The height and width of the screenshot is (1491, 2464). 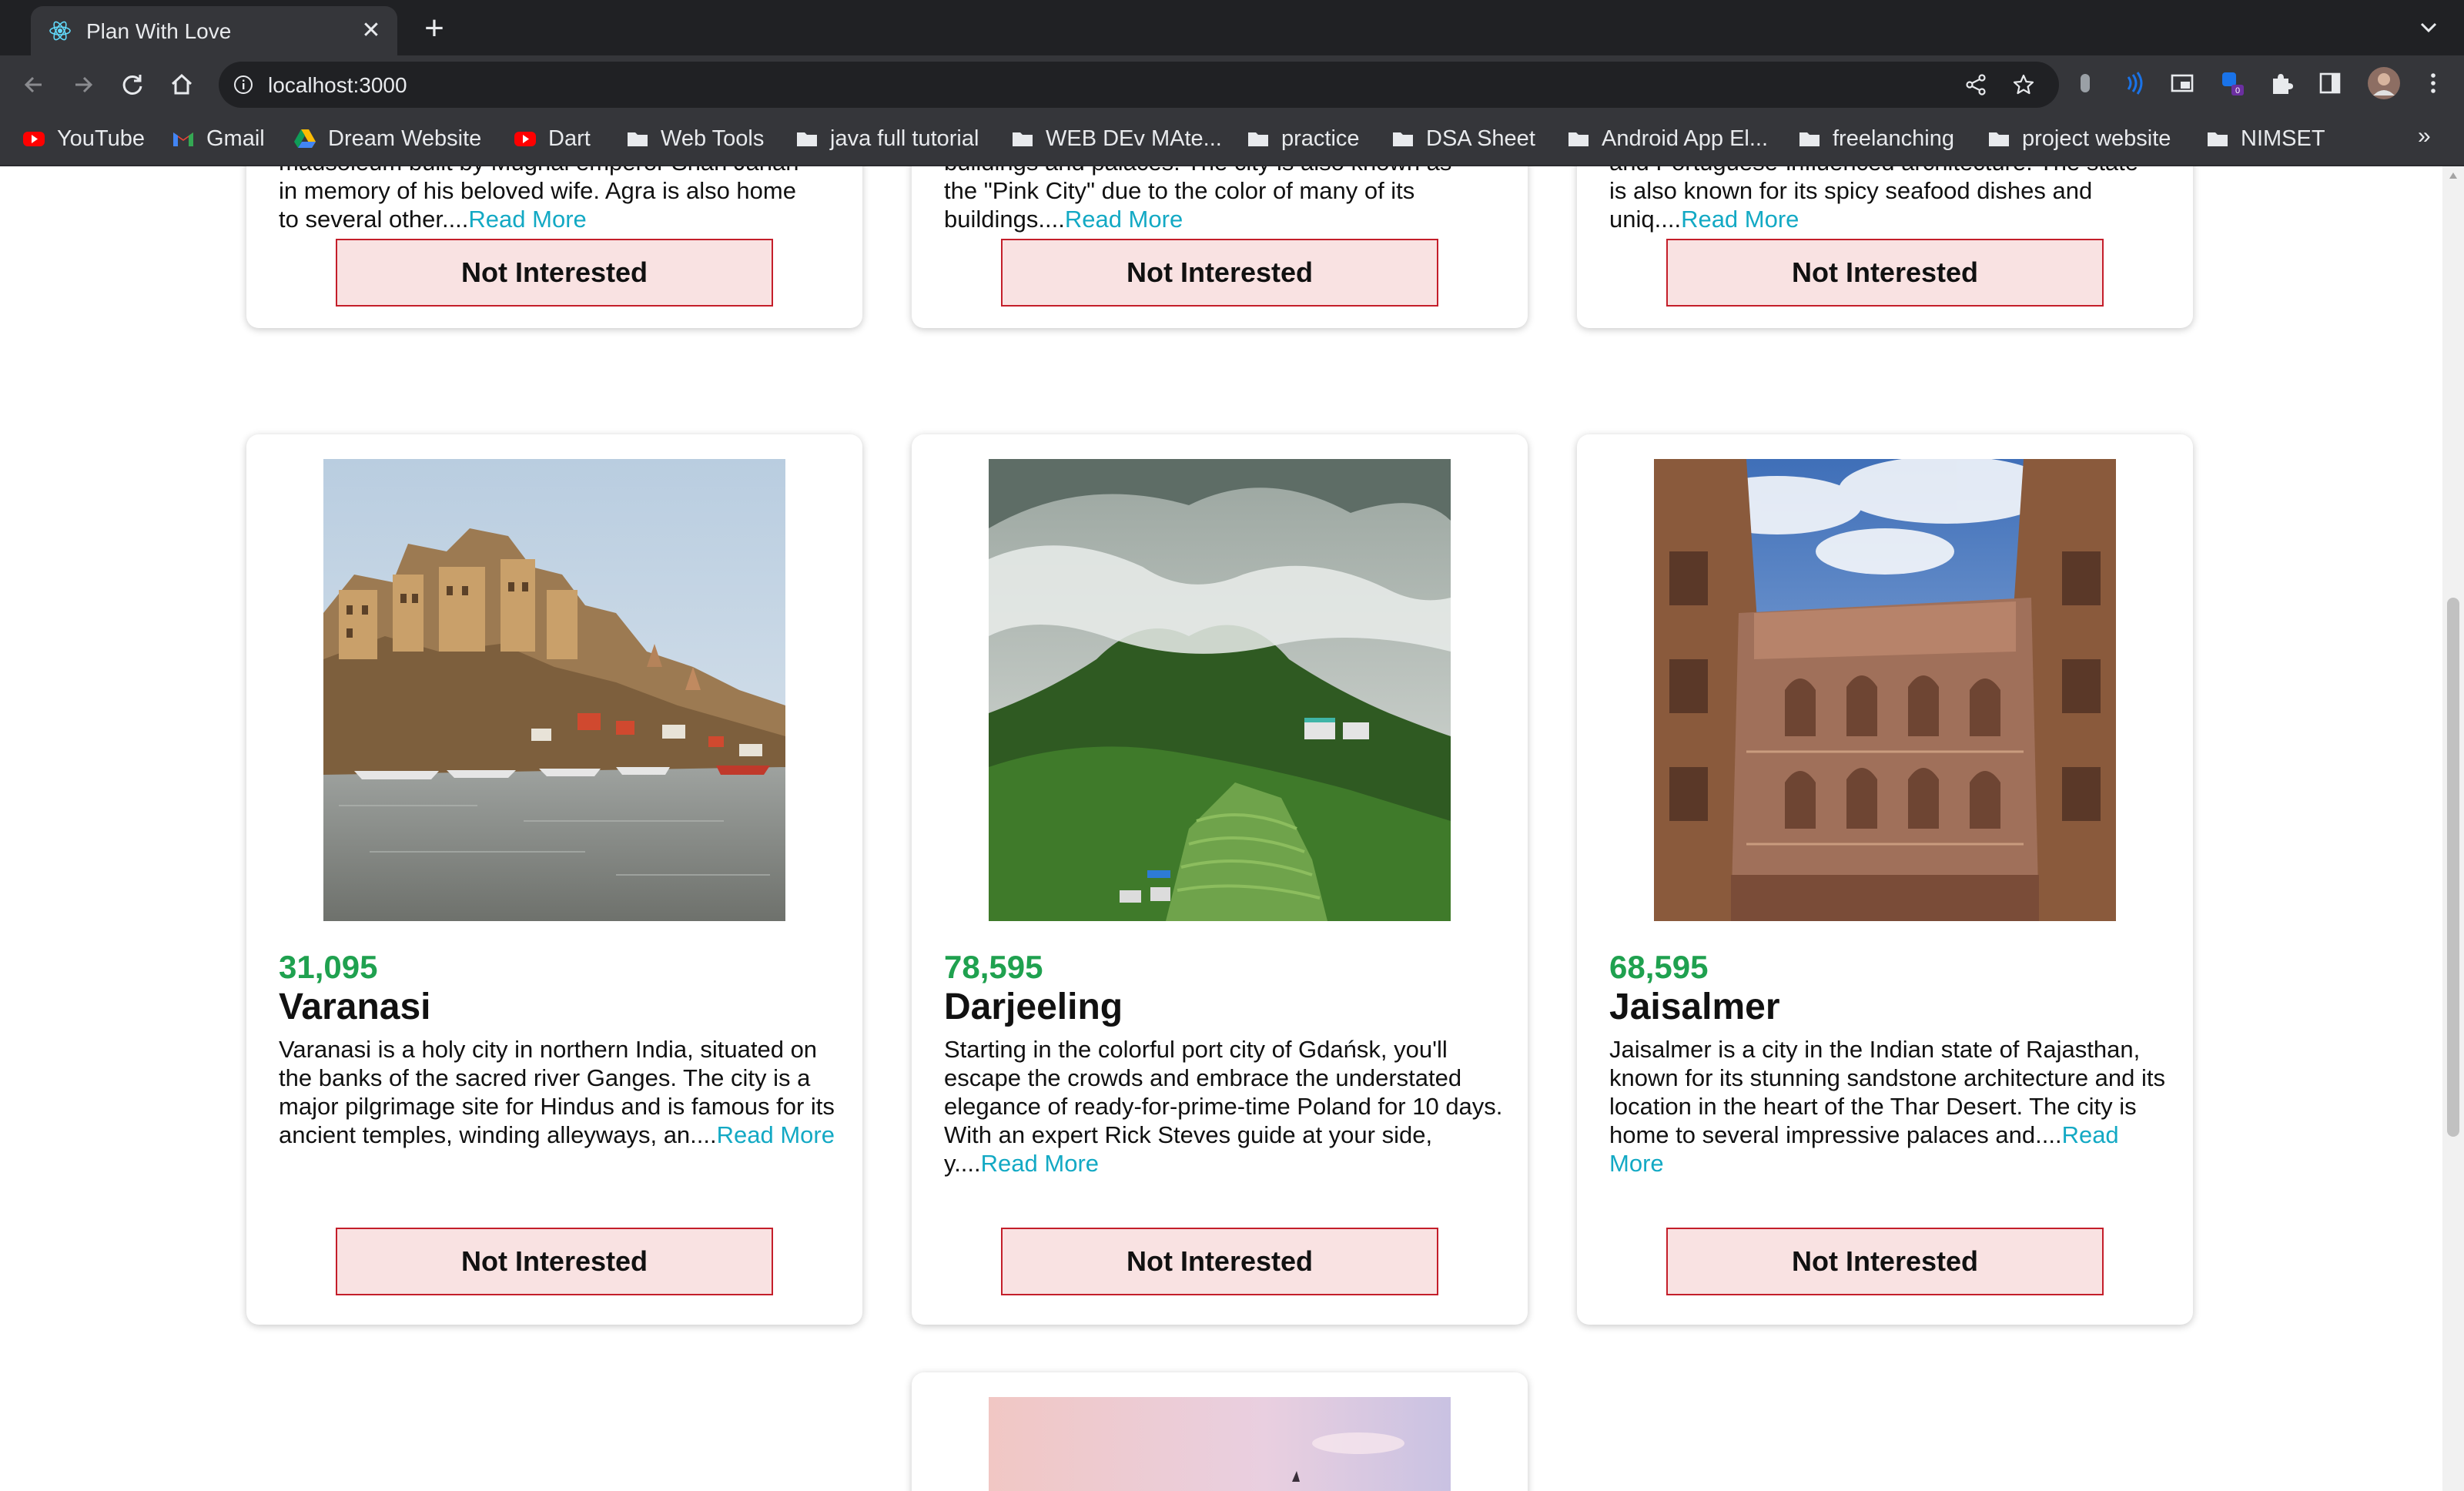 I want to click on bookmark-youtube: YouTube, so click(x=83, y=138).